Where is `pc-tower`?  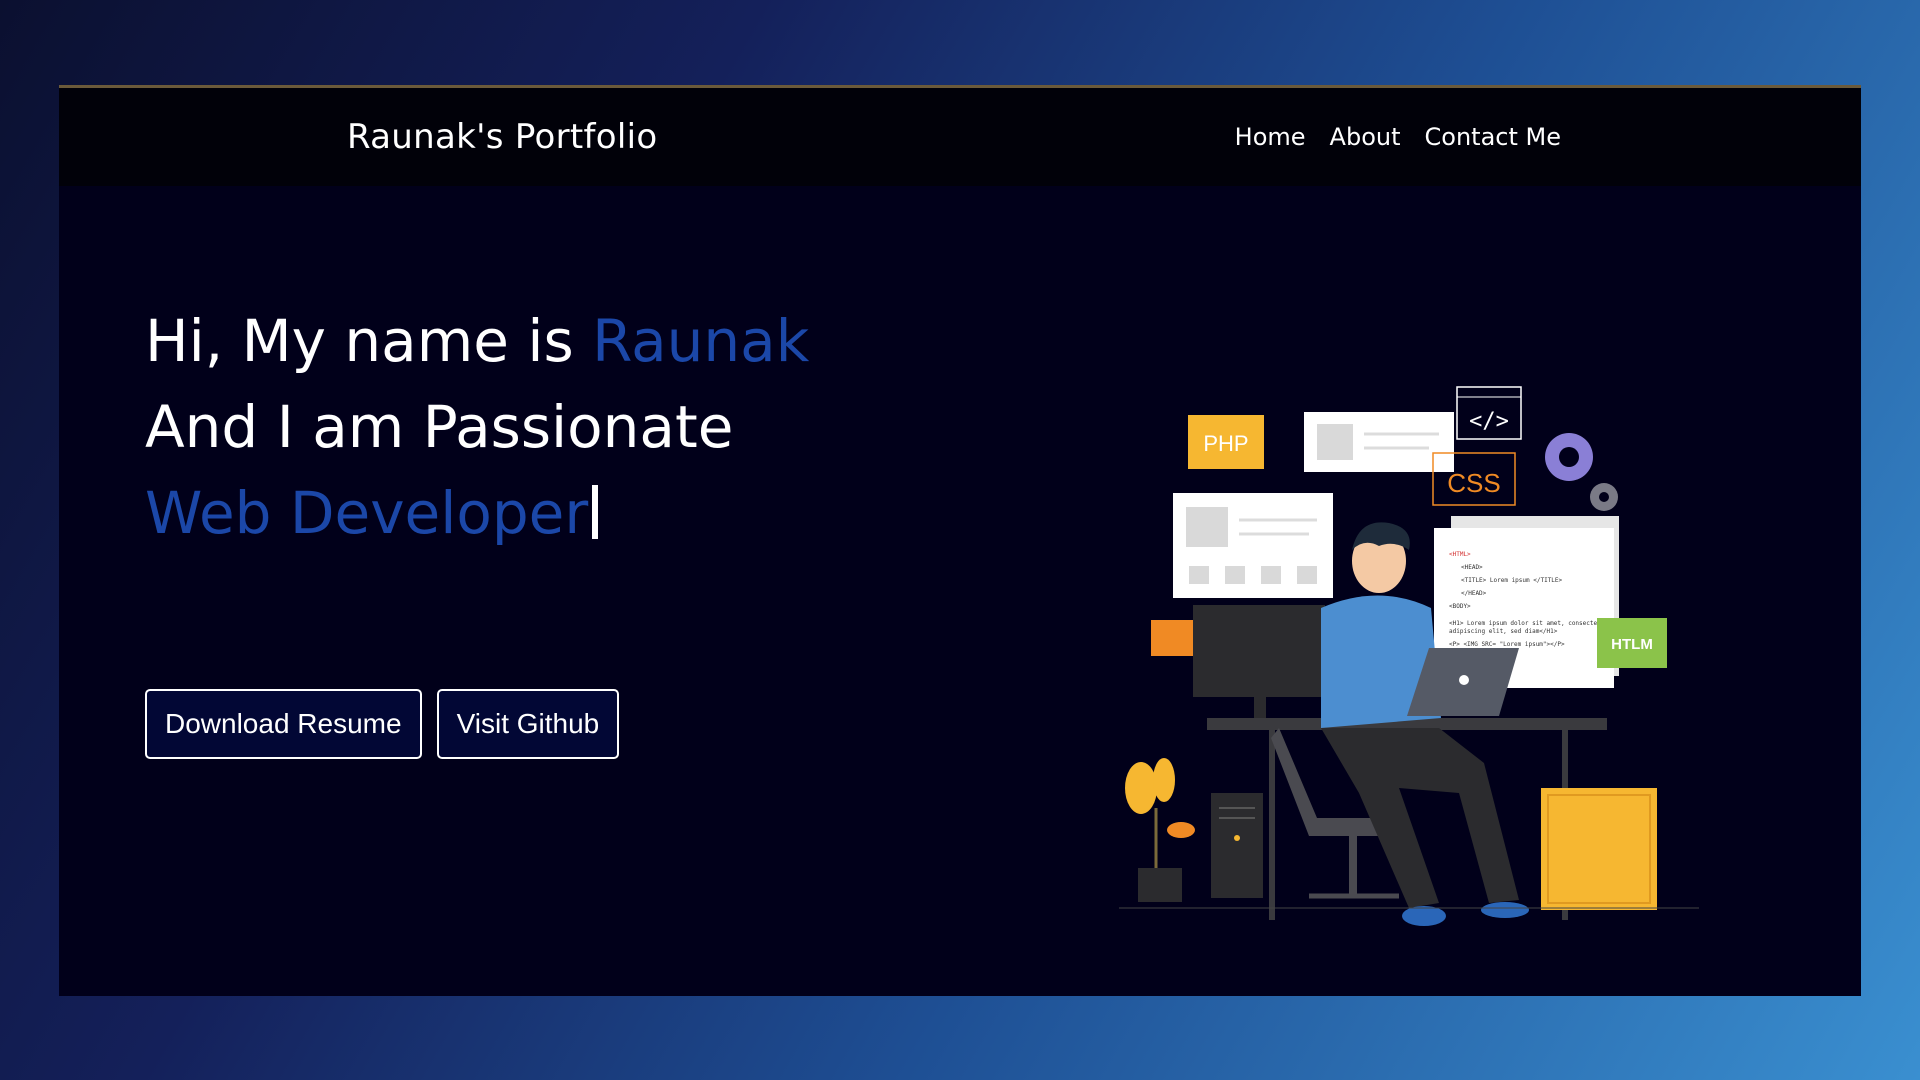
pc-tower is located at coordinates (1237, 845).